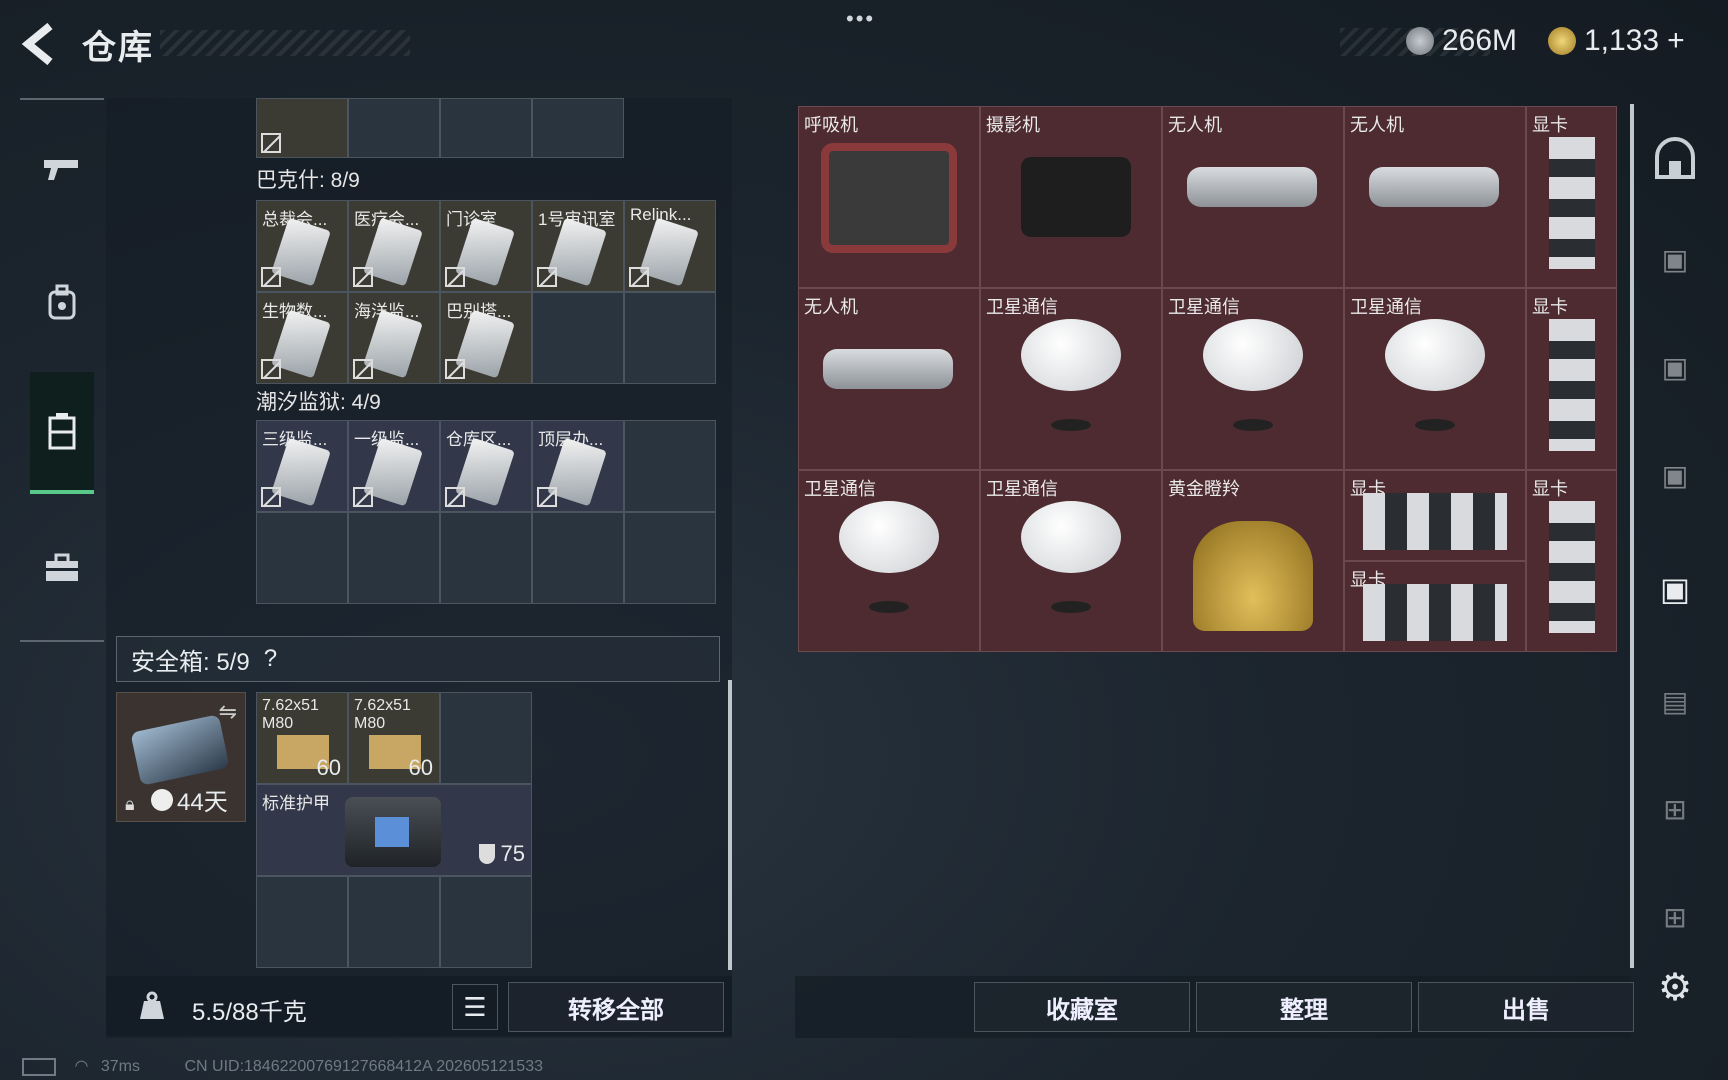 This screenshot has height=1080, width=1728. What do you see at coordinates (40, 44) in the screenshot?
I see `back-button` at bounding box center [40, 44].